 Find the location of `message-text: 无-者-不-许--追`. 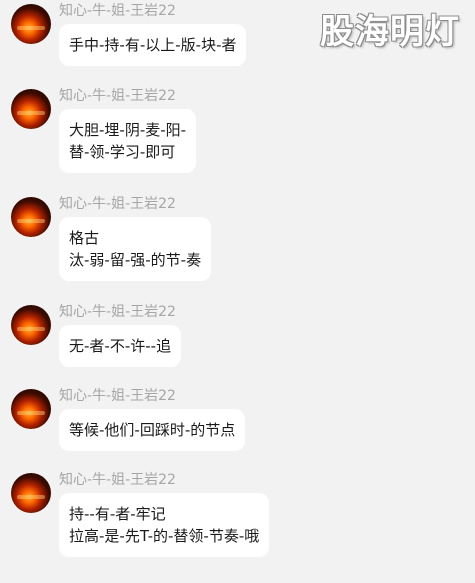

message-text: 无-者-不-许--追 is located at coordinates (120, 346).